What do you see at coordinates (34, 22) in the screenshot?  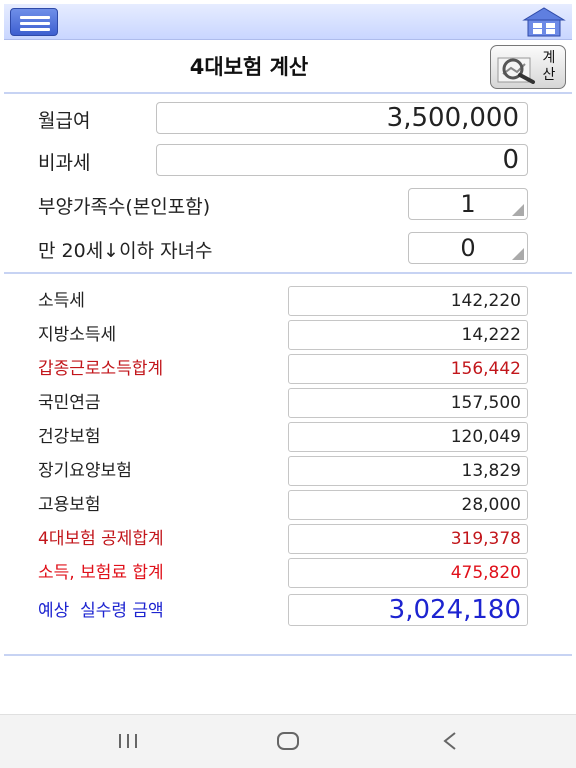 I see `hamburger-menu-icon` at bounding box center [34, 22].